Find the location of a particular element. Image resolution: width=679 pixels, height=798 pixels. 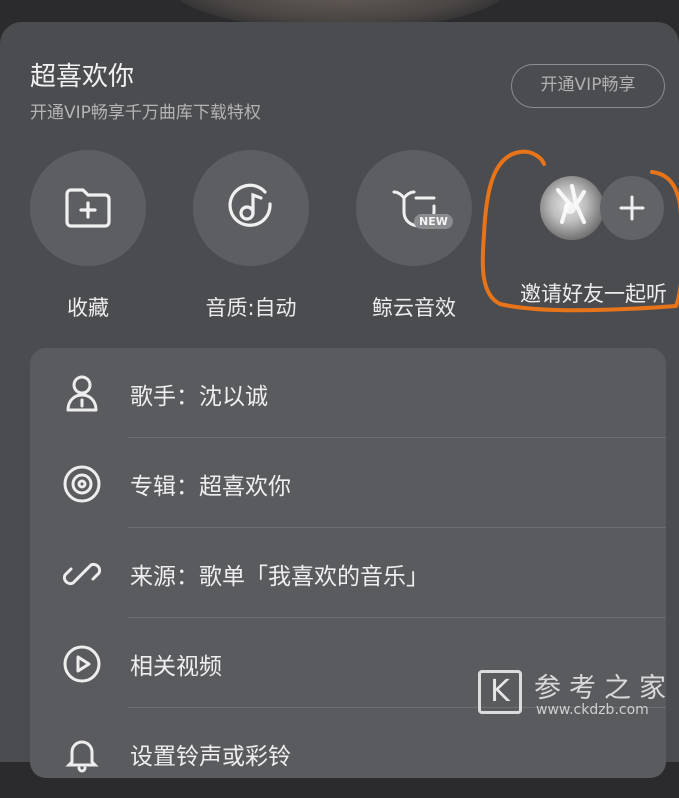

collect-label: 收藏 is located at coordinates (88, 308).